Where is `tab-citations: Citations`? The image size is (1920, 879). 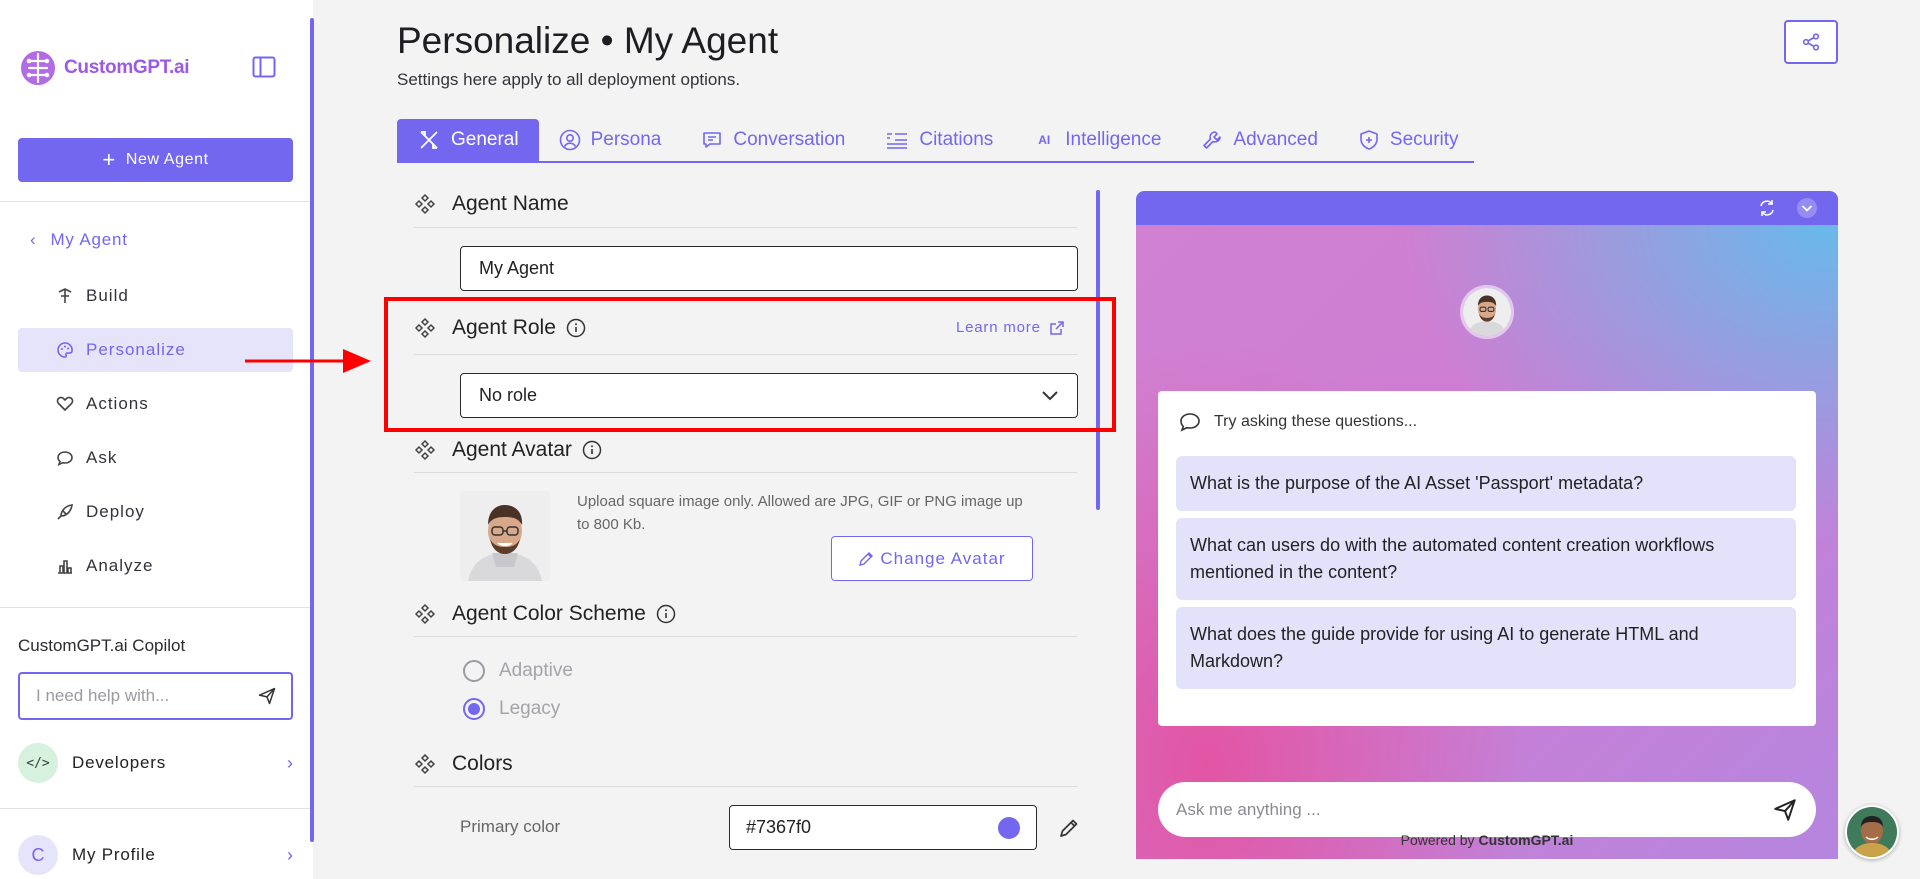 tab-citations: Citations is located at coordinates (939, 140).